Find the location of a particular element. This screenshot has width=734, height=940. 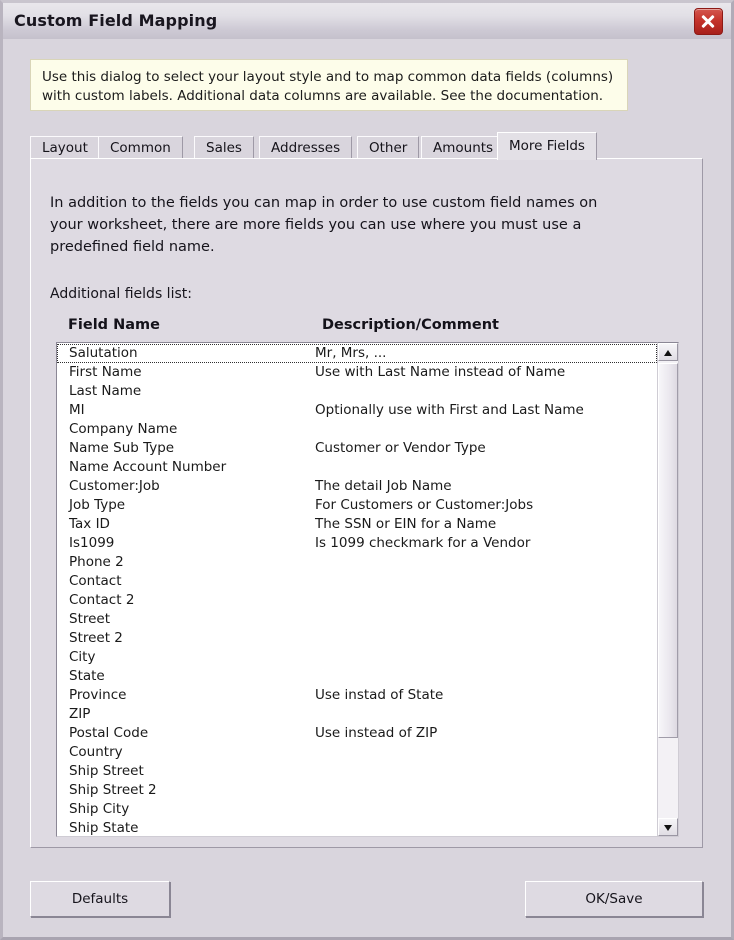

row-field-name: Name Account Number is located at coordinates (148, 467).